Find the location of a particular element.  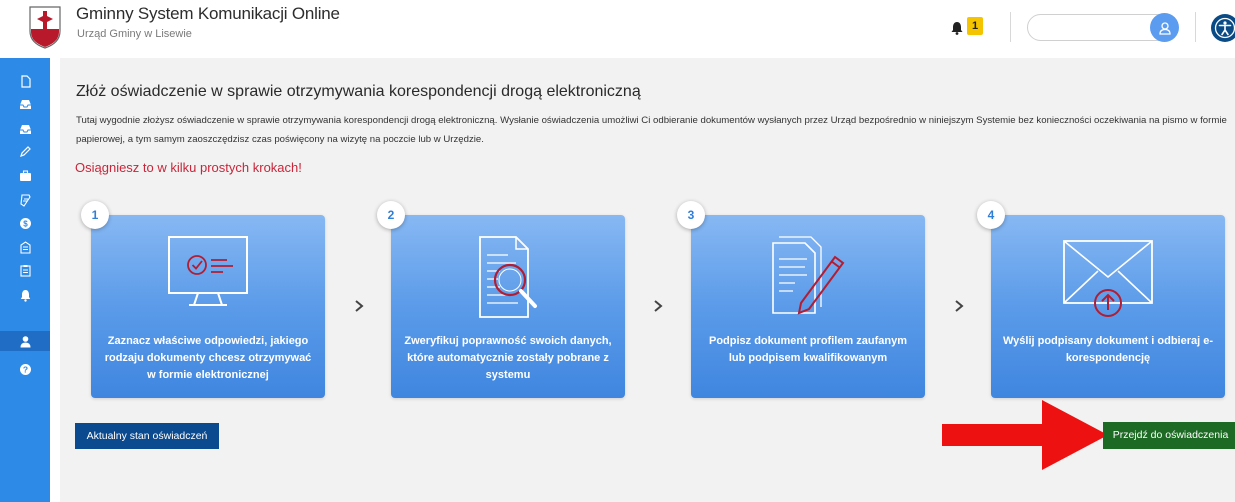

app-title: Gminny System Komunikacji Online is located at coordinates (208, 13).